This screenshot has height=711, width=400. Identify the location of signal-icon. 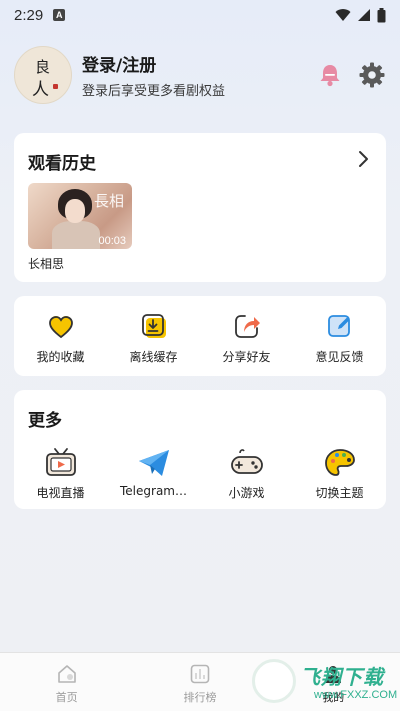
(364, 15).